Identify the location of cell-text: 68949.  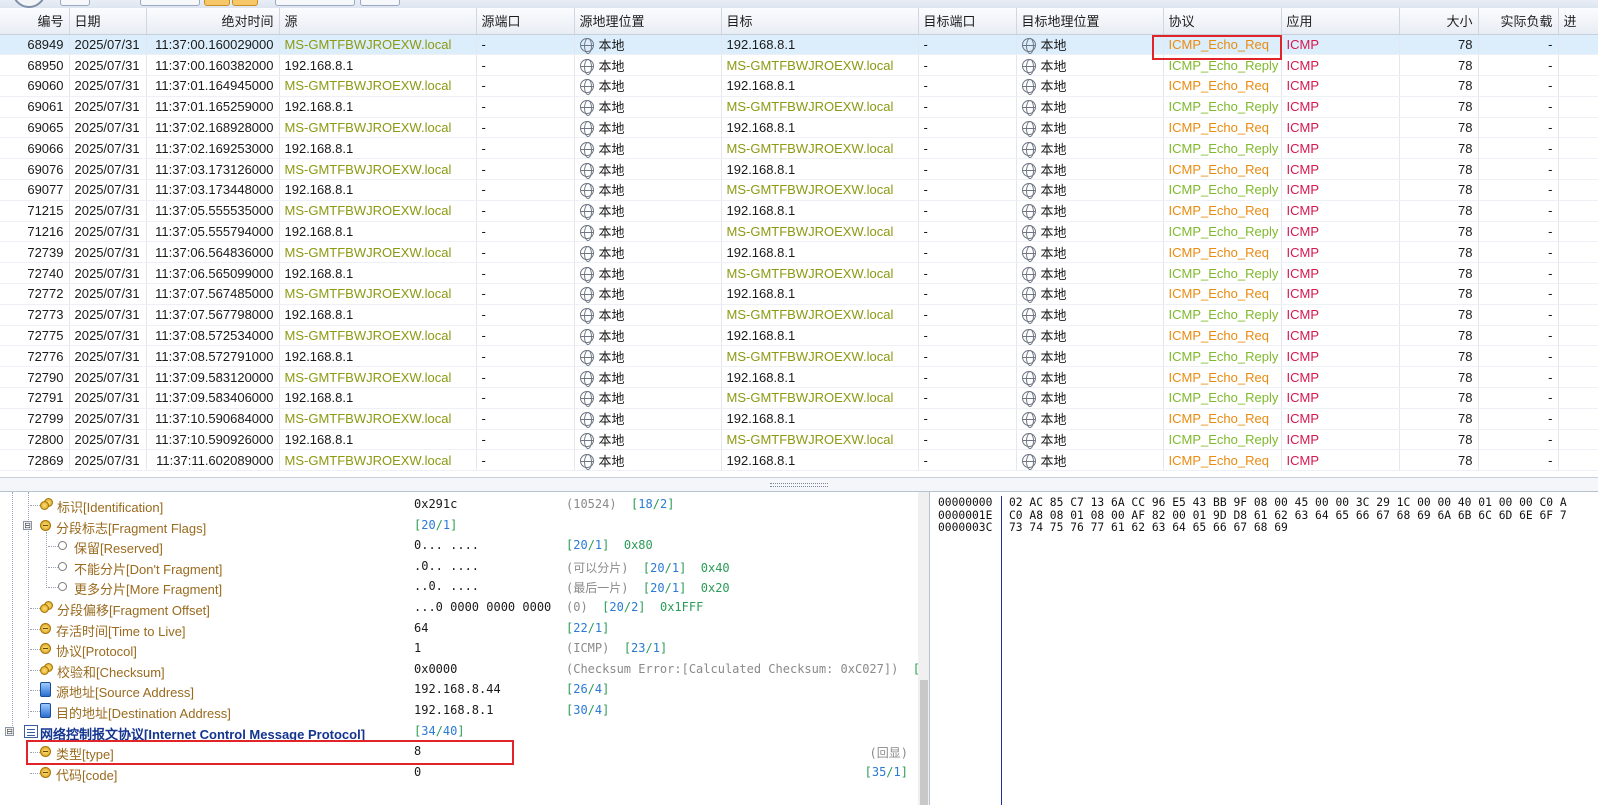
(45, 44).